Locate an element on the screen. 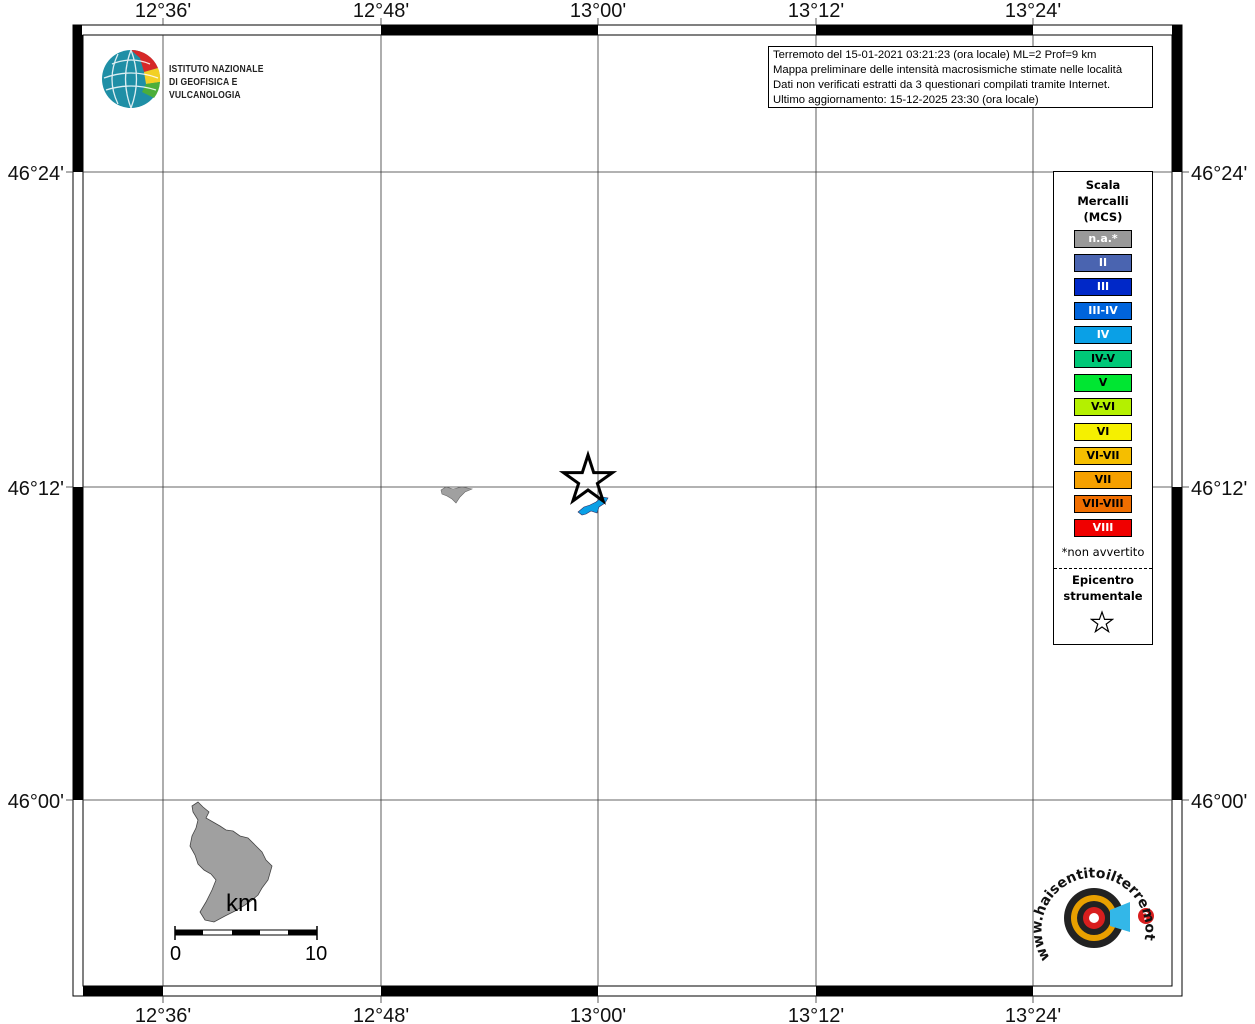  lon-labels-bottom: 12°36' 12°48' 13°00' 13°12' 13°24' is located at coordinates (598, 1014).